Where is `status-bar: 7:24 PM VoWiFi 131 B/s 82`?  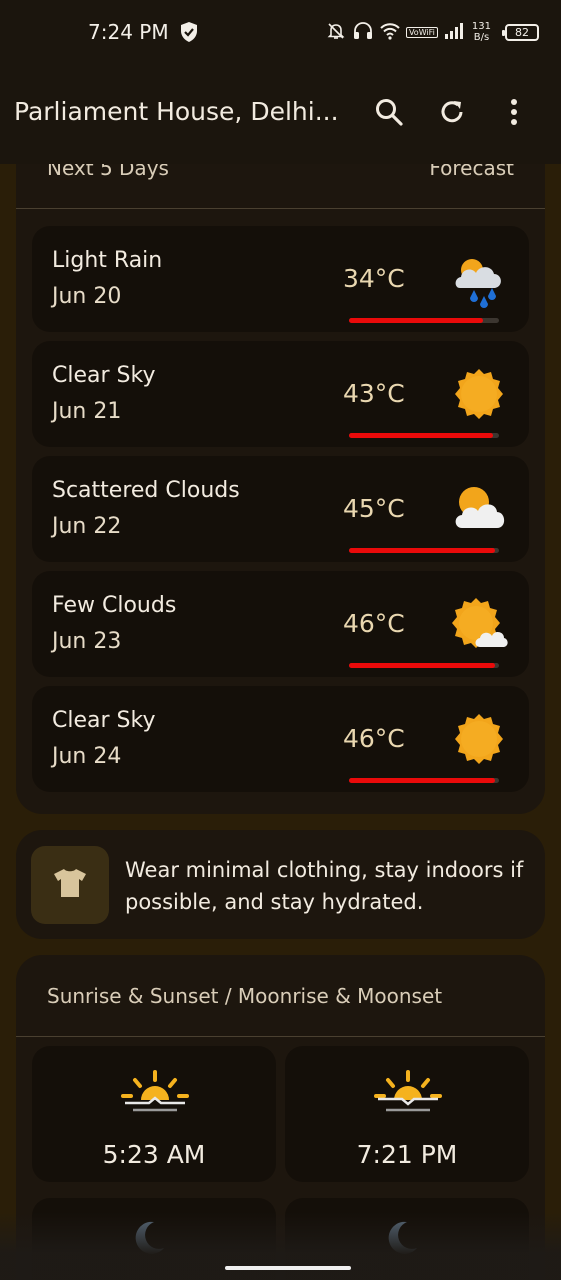 status-bar: 7:24 PM VoWiFi 131 B/s 82 is located at coordinates (280, 32).